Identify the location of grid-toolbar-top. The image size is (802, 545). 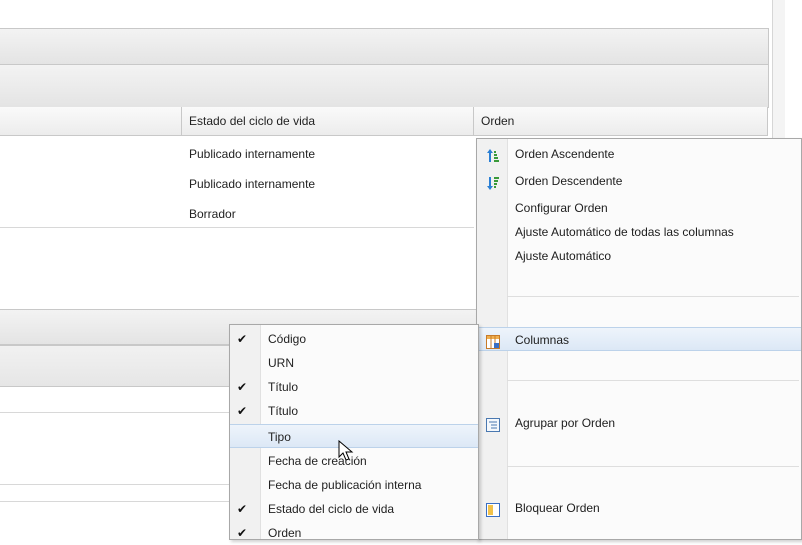
(384, 46).